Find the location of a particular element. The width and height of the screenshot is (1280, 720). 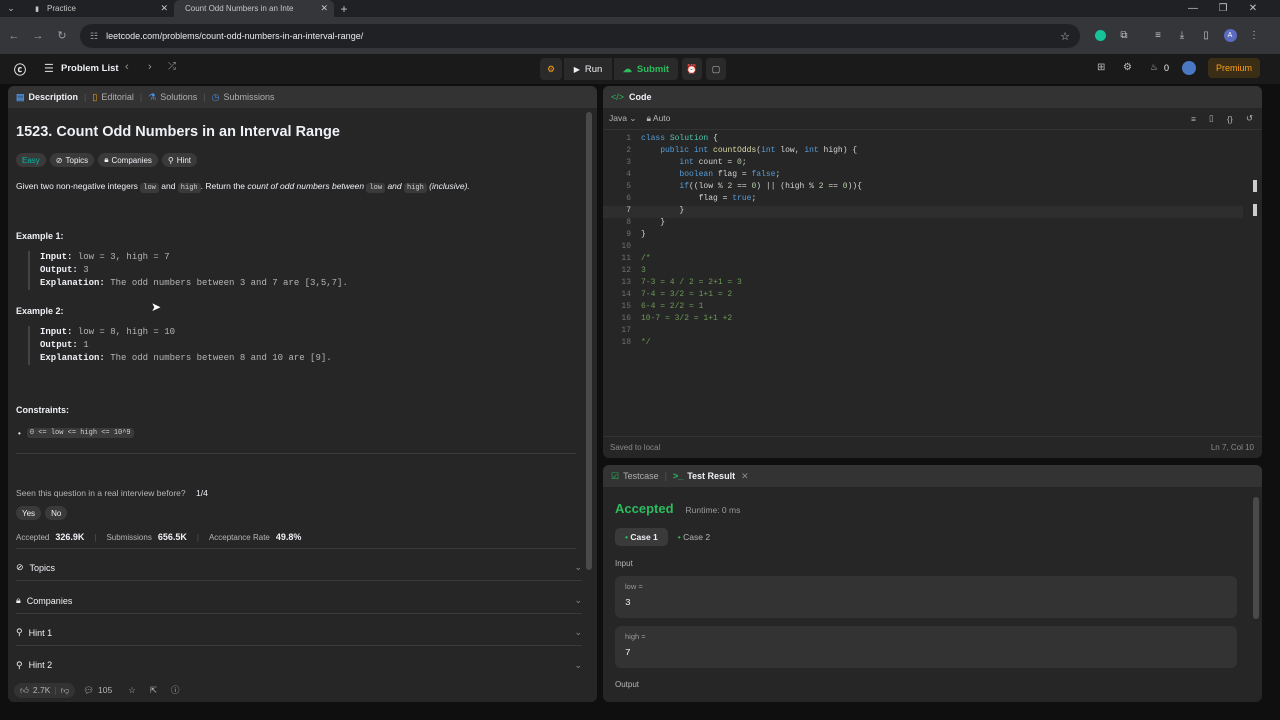

reset-icon: ↺ is located at coordinates (1249, 118).